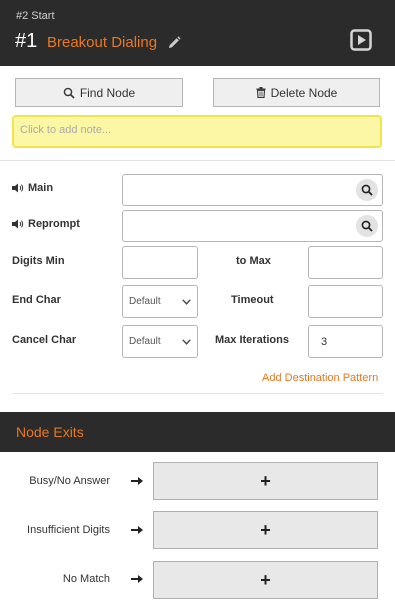 This screenshot has width=395, height=608. I want to click on end-char-select: Default, so click(160, 301).